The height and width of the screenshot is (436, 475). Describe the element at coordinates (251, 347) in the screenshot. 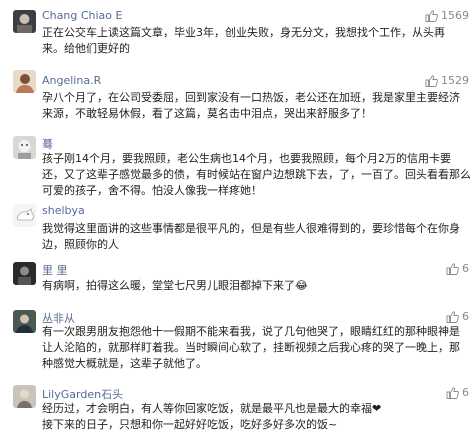

I see `comment-line: 让人沦陷的，就那样盯着我。当时瞬间心软了，挂断视频之后我心疼的哭了一晚上，那` at that location.